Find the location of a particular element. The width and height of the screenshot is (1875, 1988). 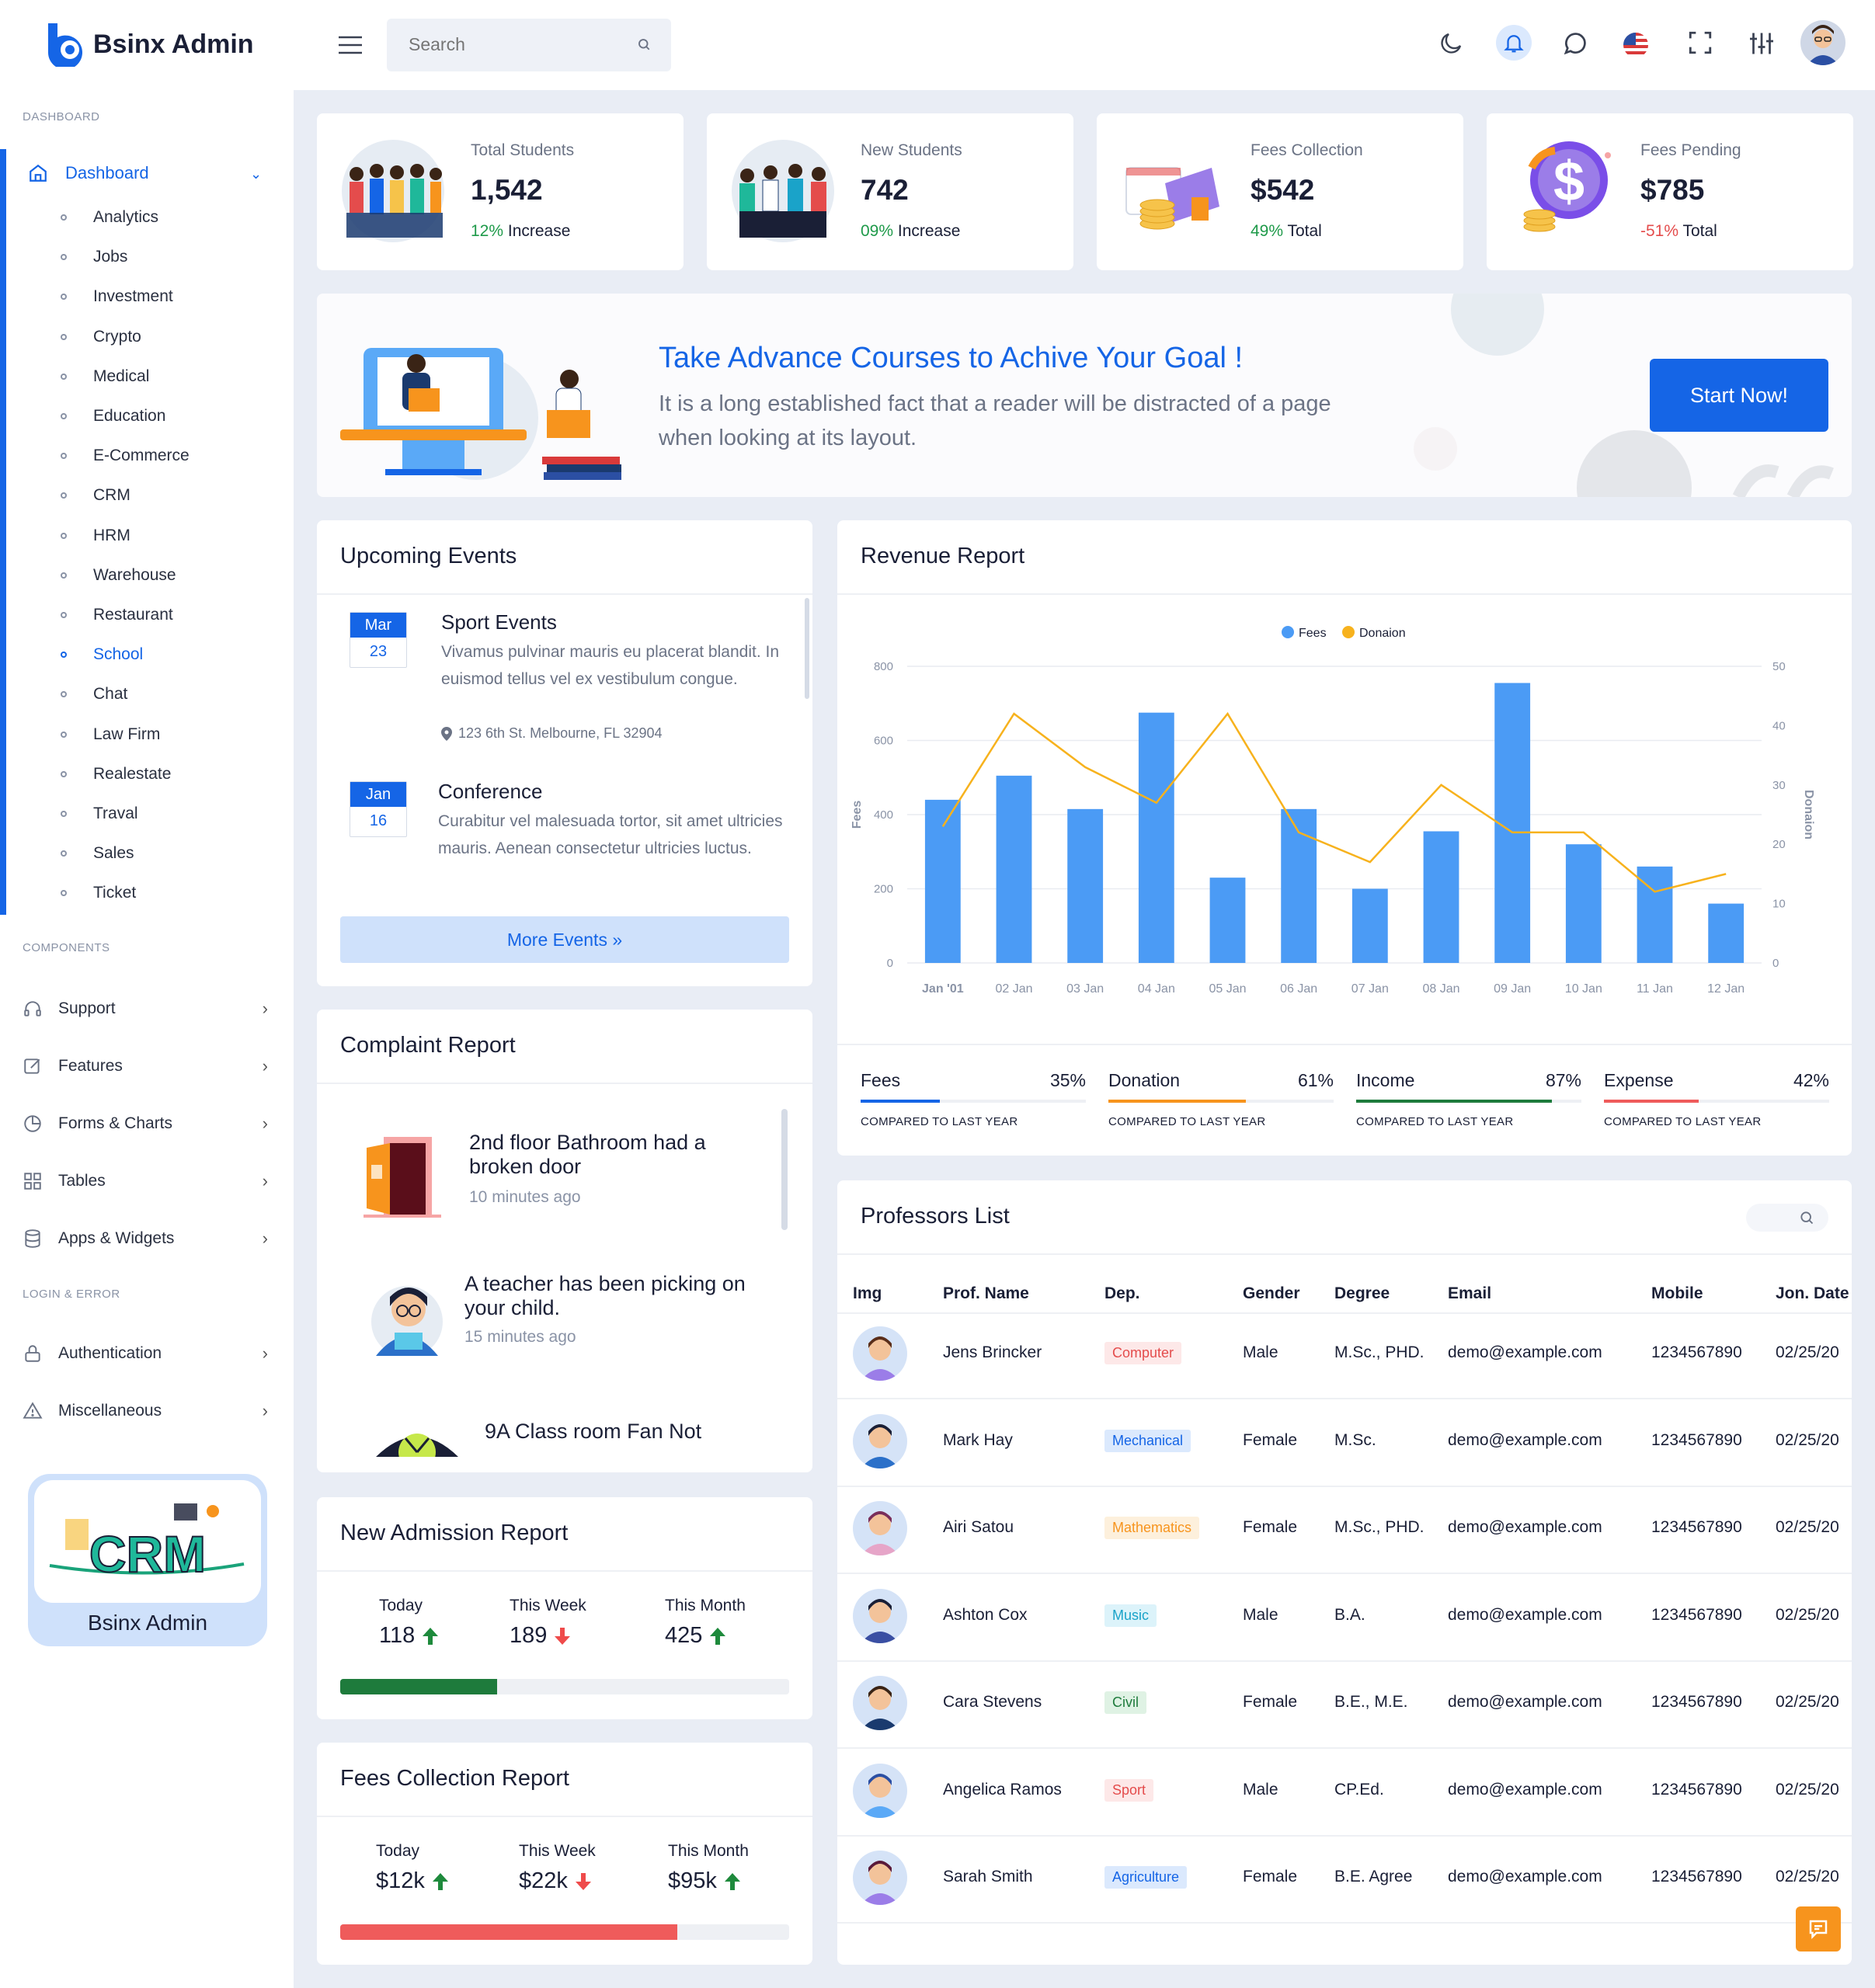

sidebar-item-crypto: Crypto is located at coordinates (101, 337).